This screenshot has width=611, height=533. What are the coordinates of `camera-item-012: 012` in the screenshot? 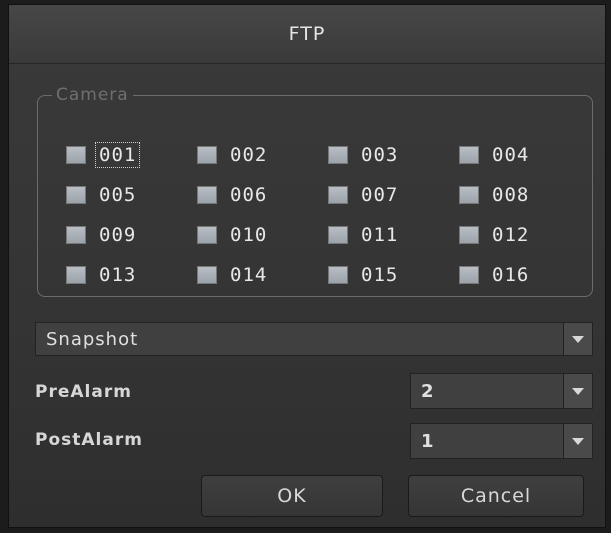 It's located at (524, 235).